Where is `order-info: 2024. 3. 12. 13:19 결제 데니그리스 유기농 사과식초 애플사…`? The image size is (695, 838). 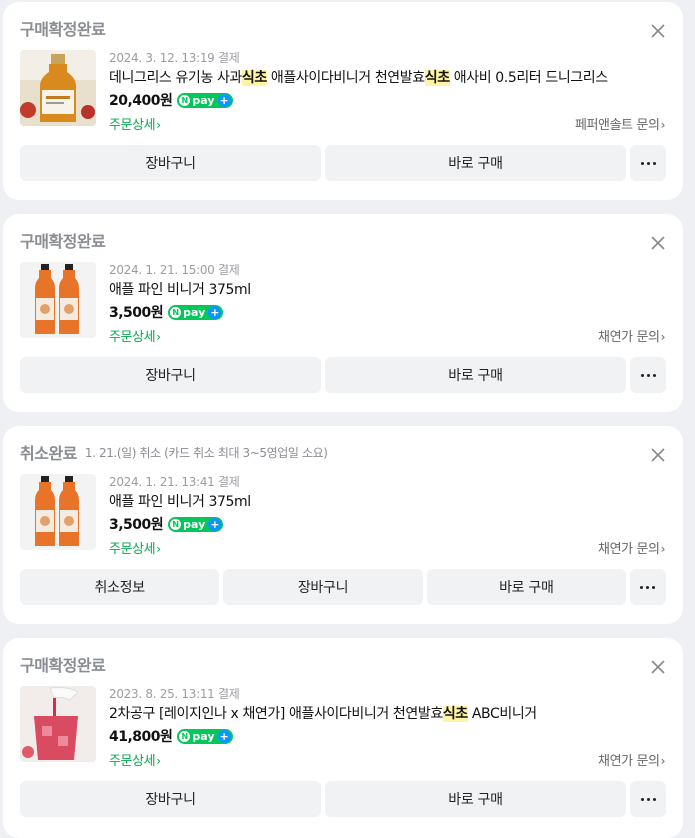 order-info: 2024. 3. 12. 13:19 결제 데니그리스 유기농 사과식초 애플사… is located at coordinates (387, 92).